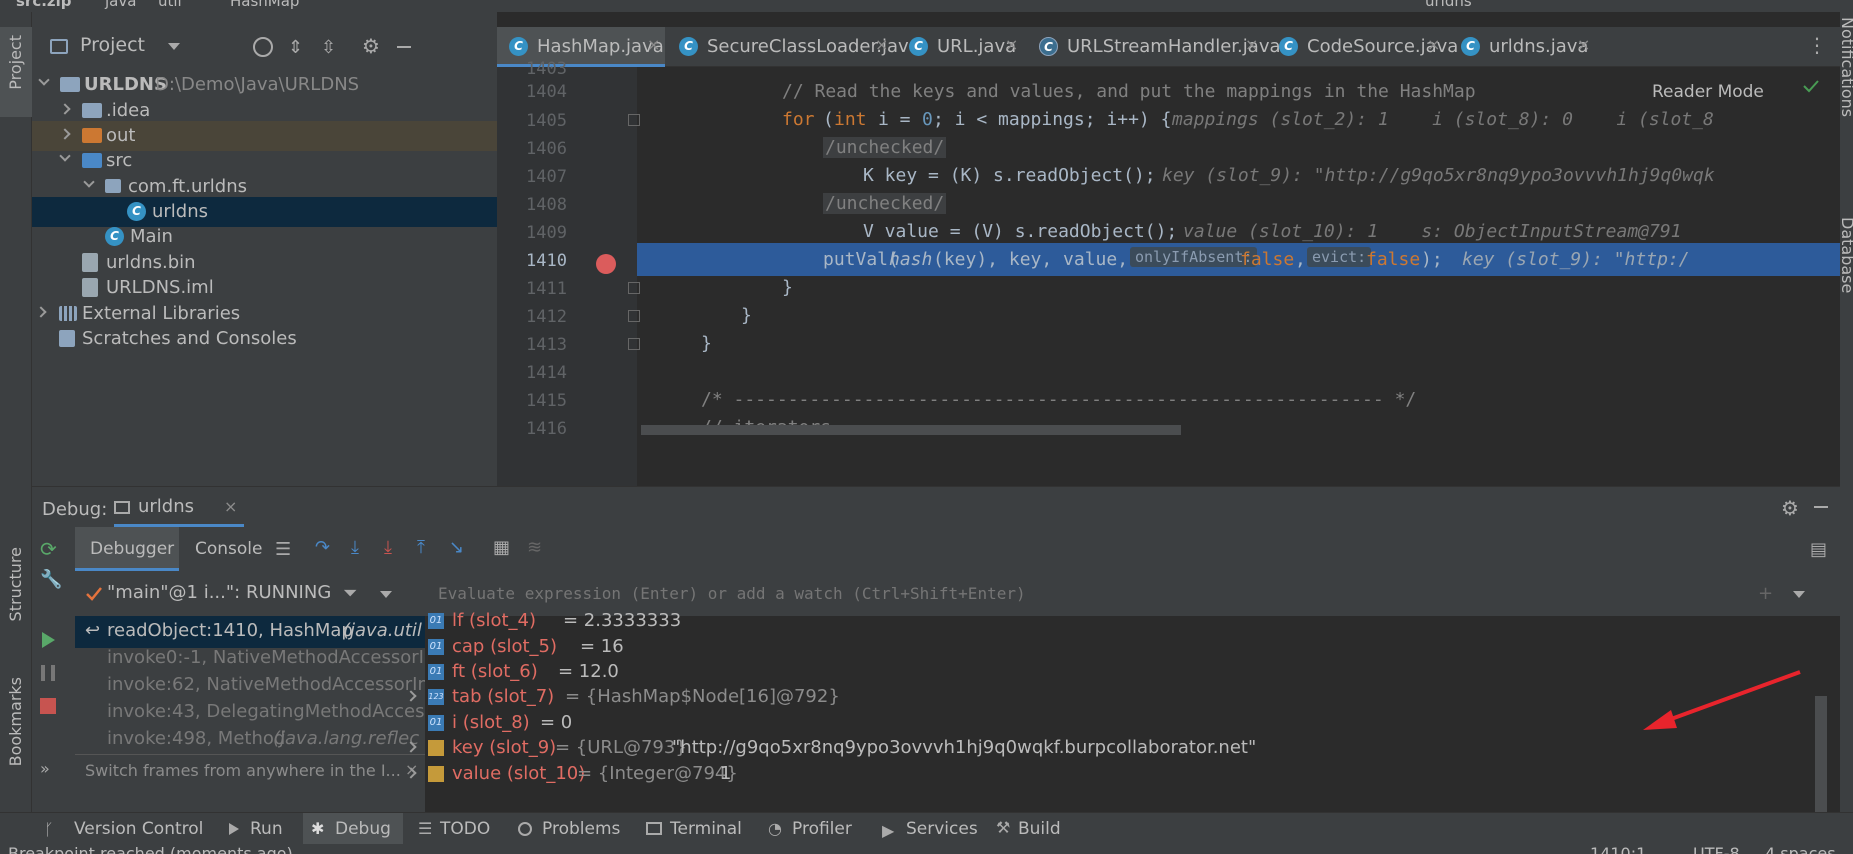 The height and width of the screenshot is (854, 1853). Describe the element at coordinates (257, 829) in the screenshot. I see `run-button: Run` at that location.